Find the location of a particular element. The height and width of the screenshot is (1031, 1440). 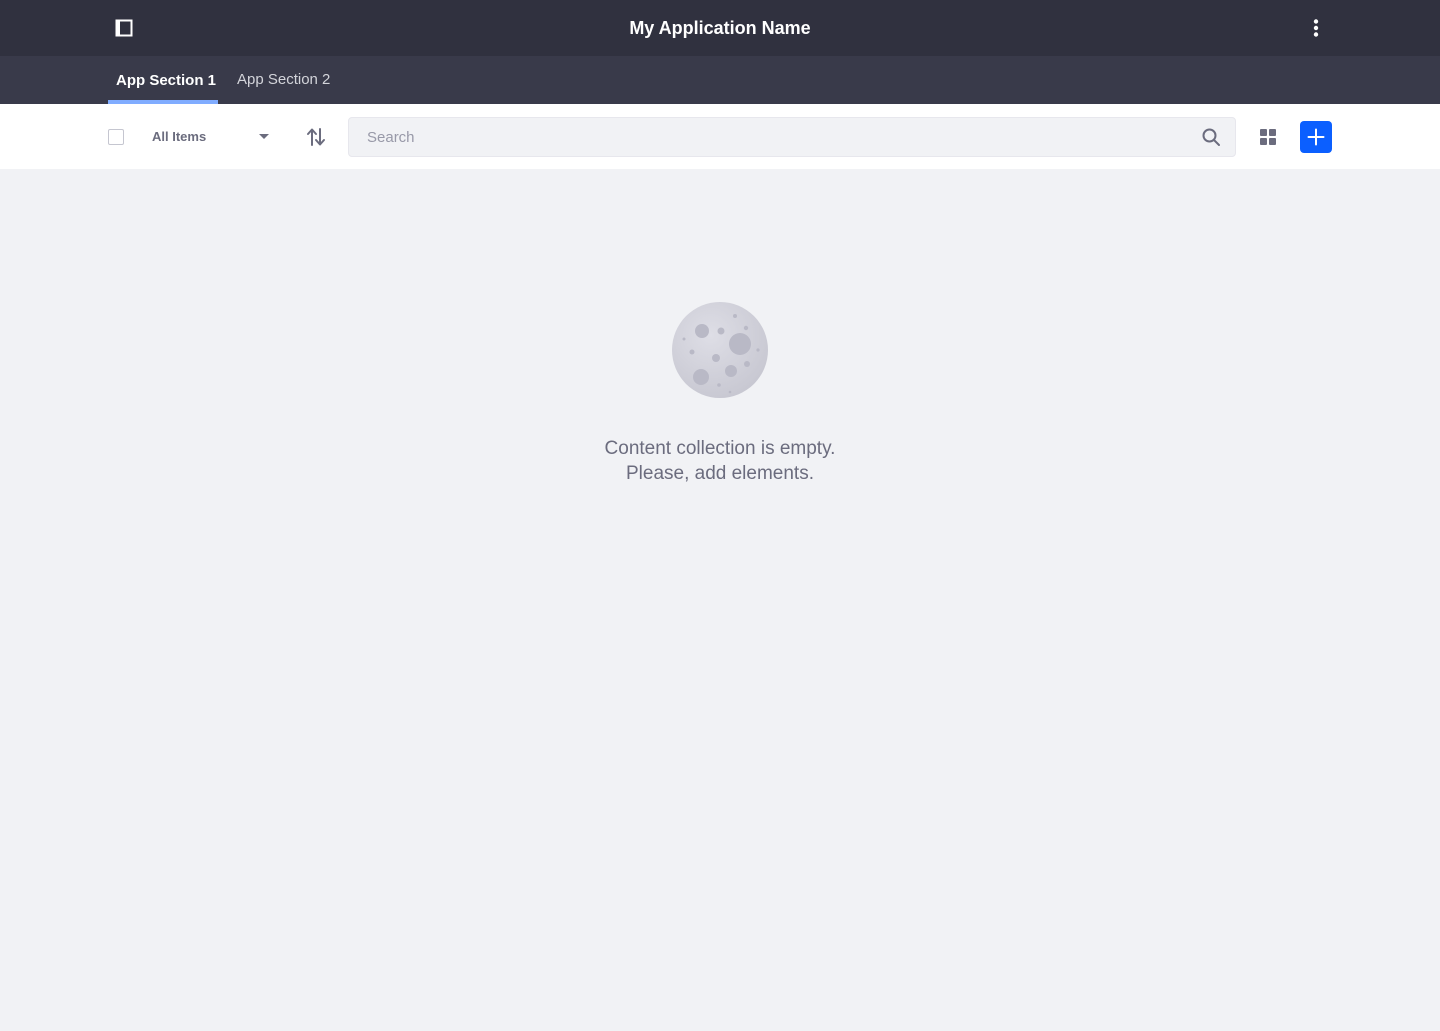

sidebar-toggle-button is located at coordinates (124, 28).